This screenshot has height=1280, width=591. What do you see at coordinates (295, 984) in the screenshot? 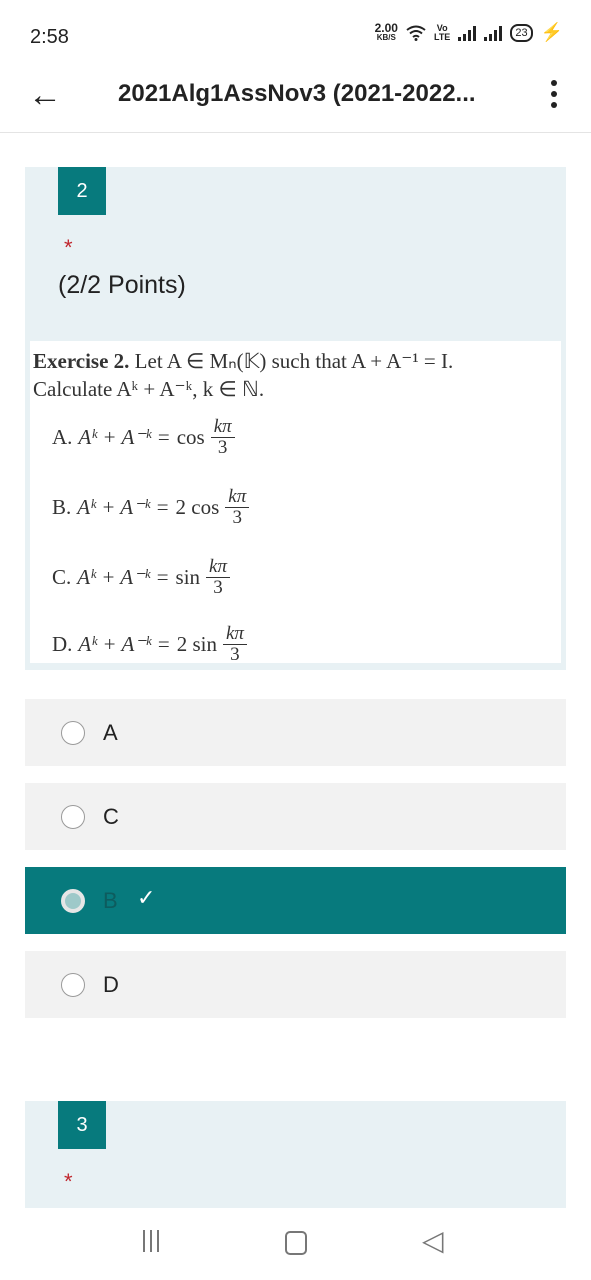
I see `choice-d: D` at bounding box center [295, 984].